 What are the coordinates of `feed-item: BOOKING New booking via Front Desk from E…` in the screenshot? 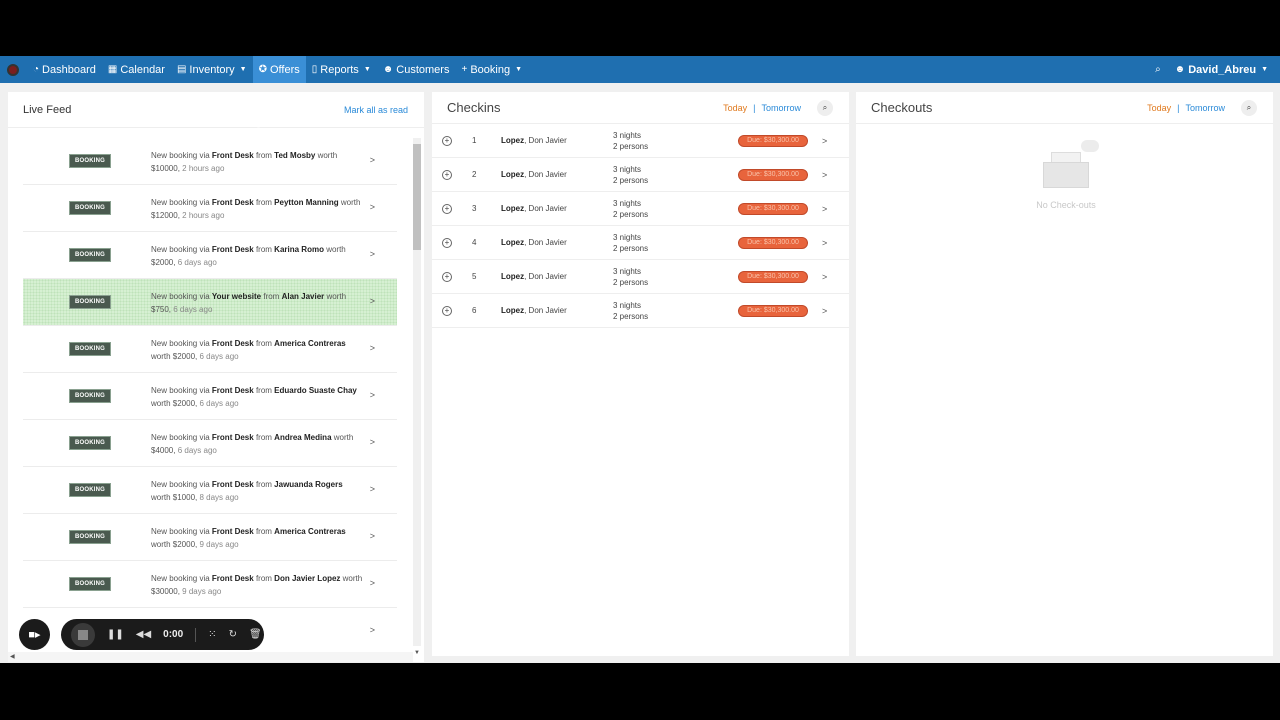 It's located at (210, 396).